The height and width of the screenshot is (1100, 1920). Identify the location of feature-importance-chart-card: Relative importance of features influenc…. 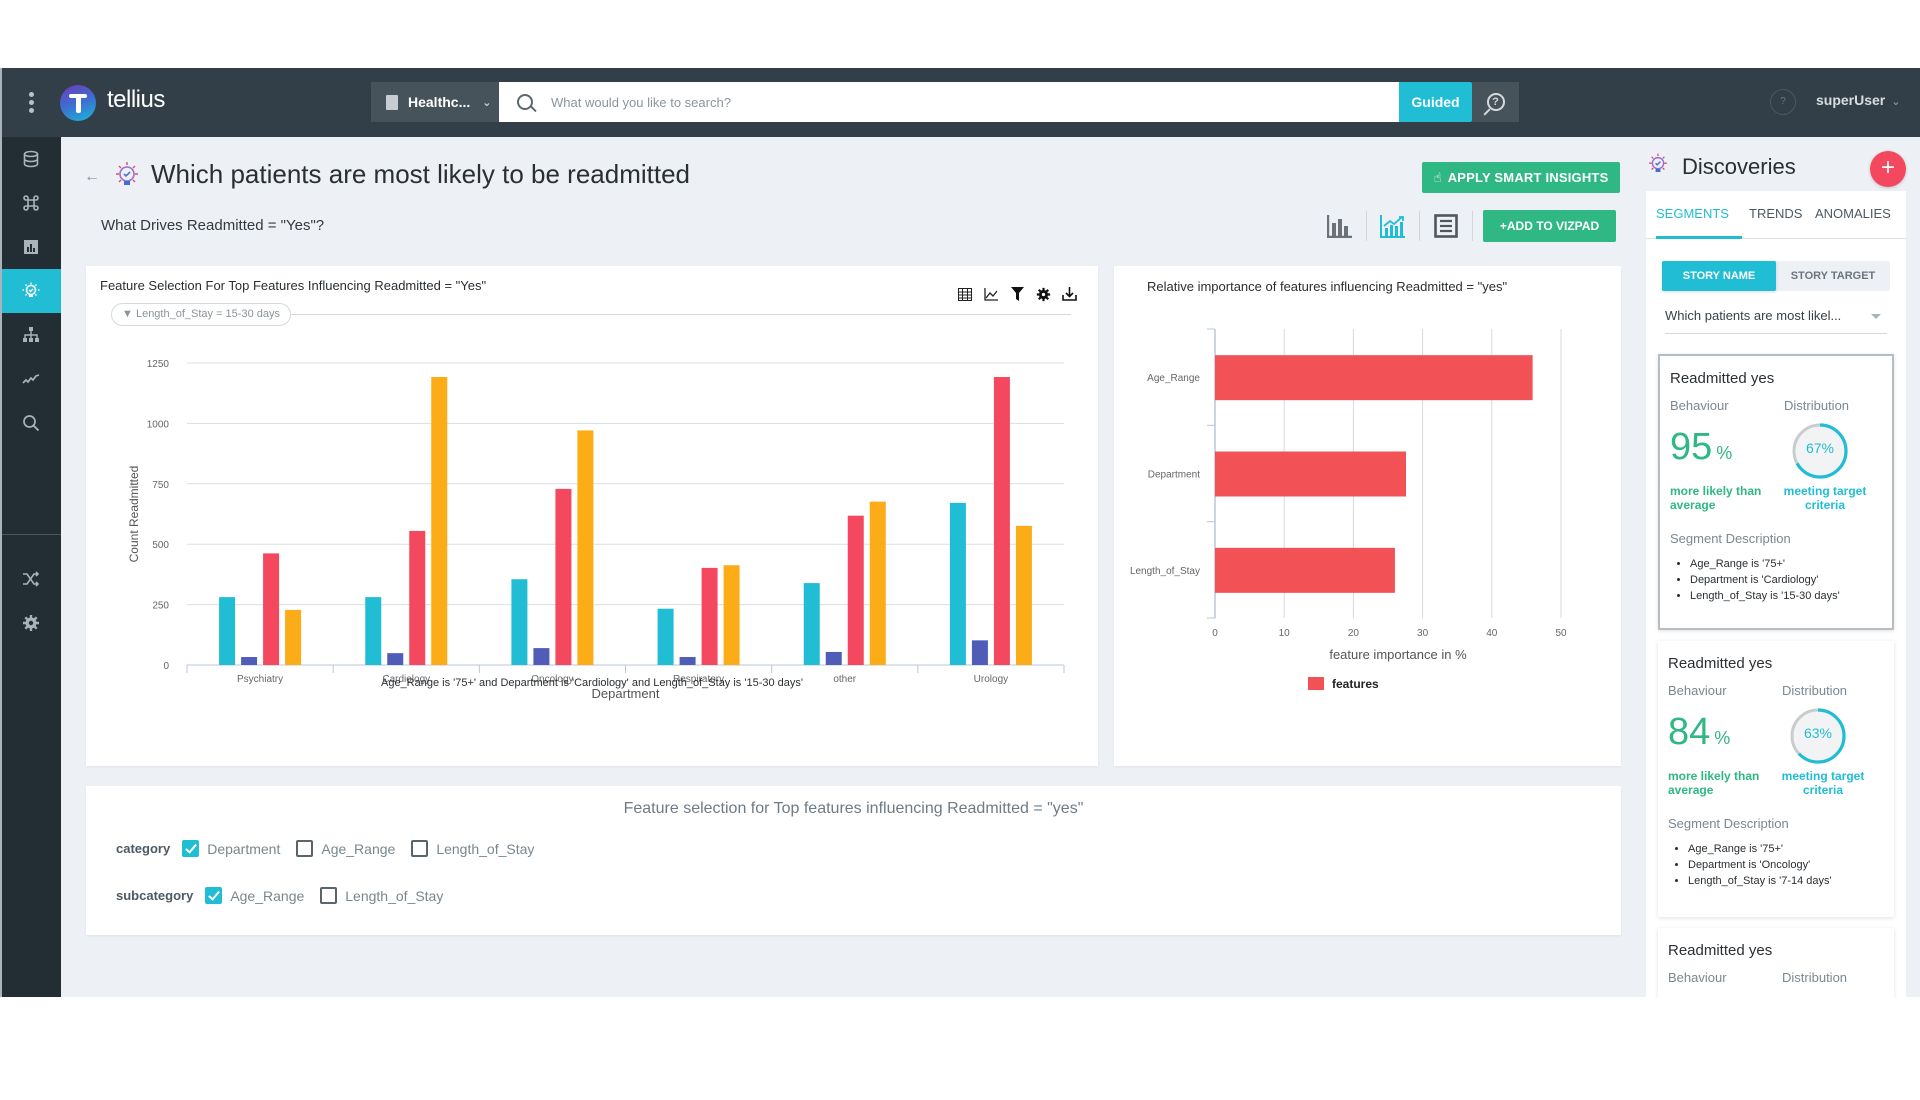
(1367, 516).